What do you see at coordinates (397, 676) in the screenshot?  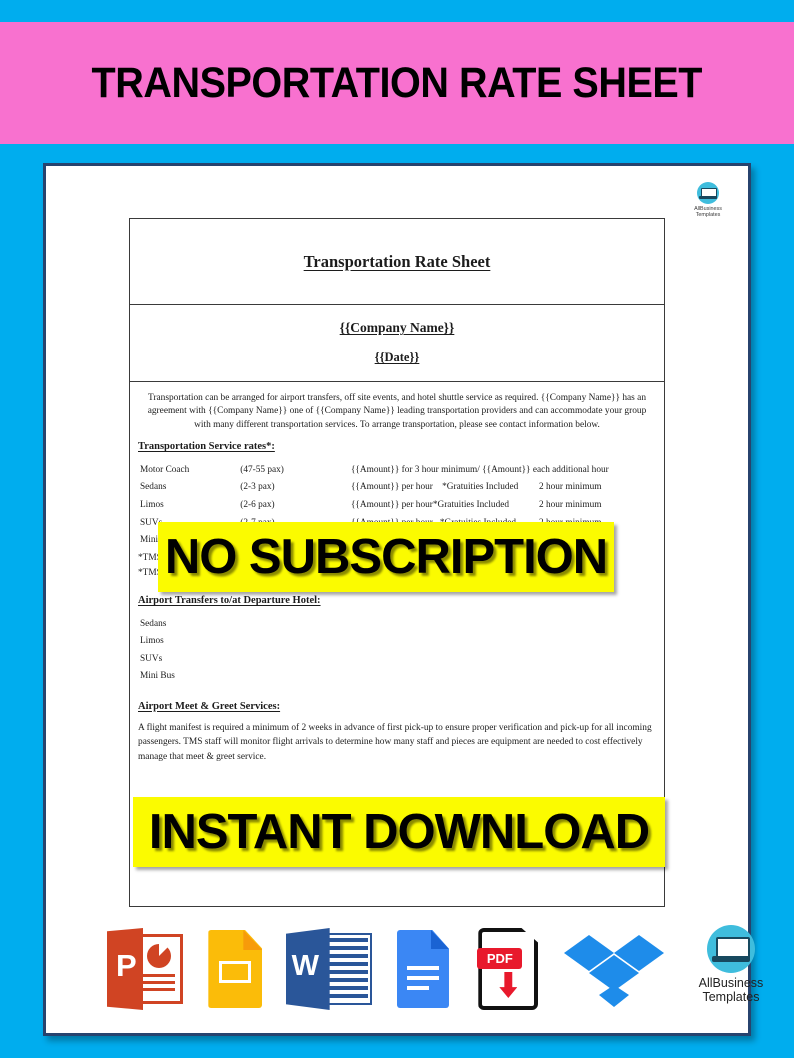 I see `table-row: Mini Bus` at bounding box center [397, 676].